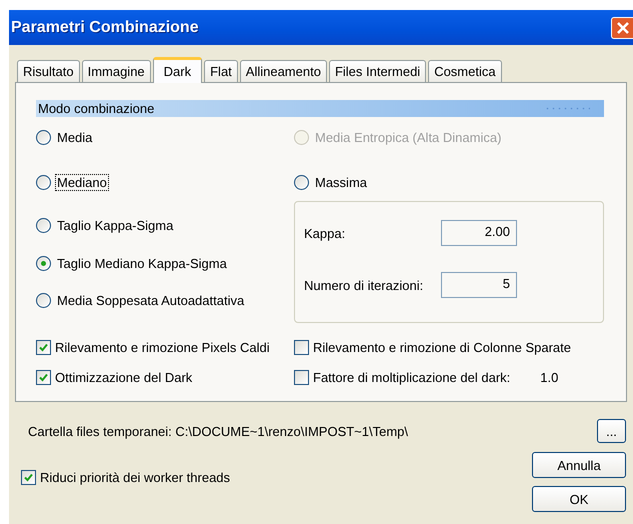 The width and height of the screenshot is (633, 524). I want to click on factor-value: 1.0, so click(549, 377).